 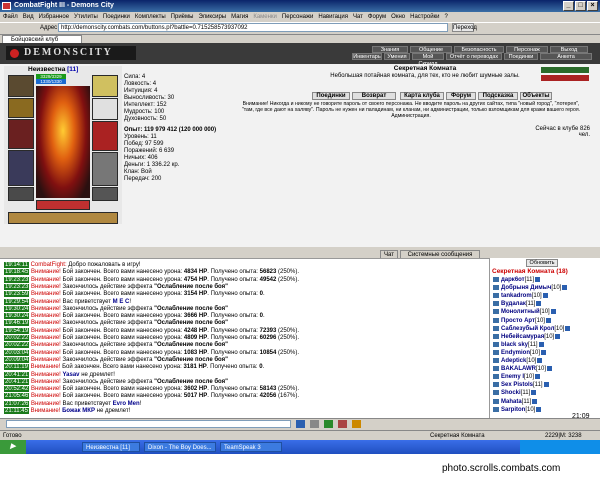 I want to click on menu-item: Вид, so click(x=28, y=17).